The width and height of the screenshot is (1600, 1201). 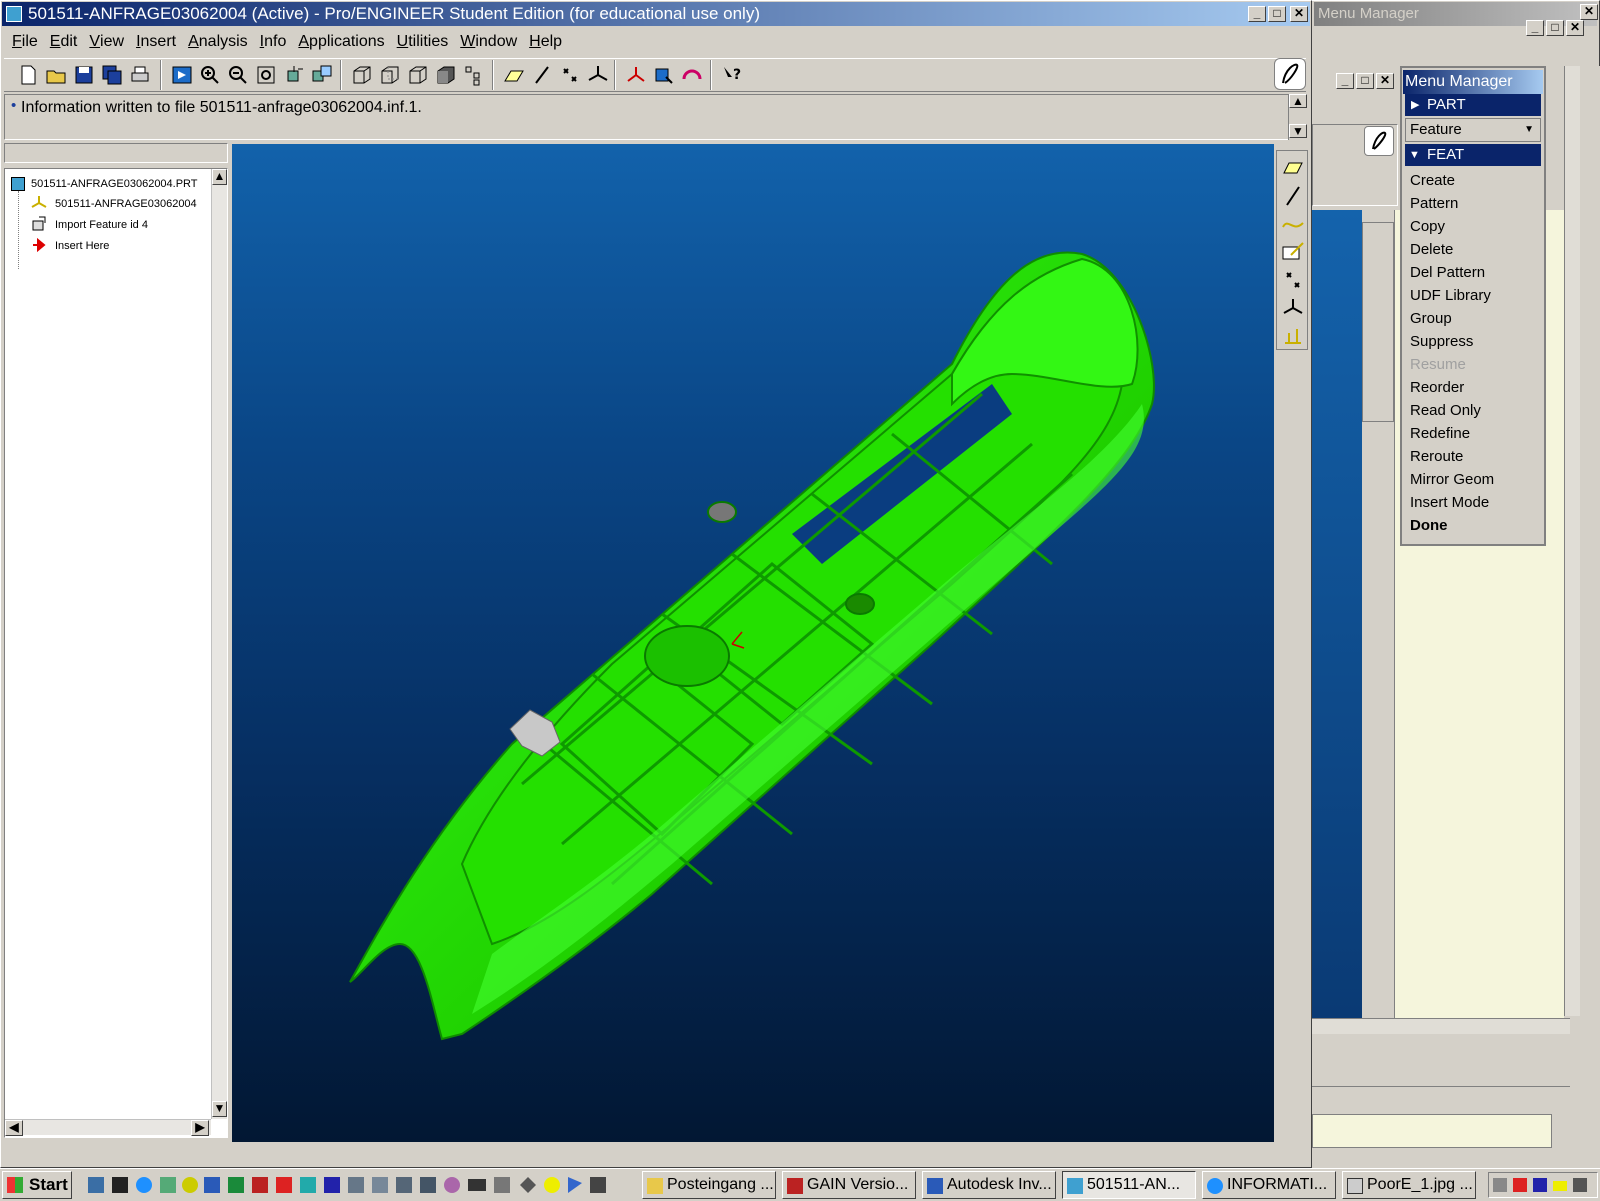 What do you see at coordinates (56, 75) in the screenshot?
I see `open-folder-icon` at bounding box center [56, 75].